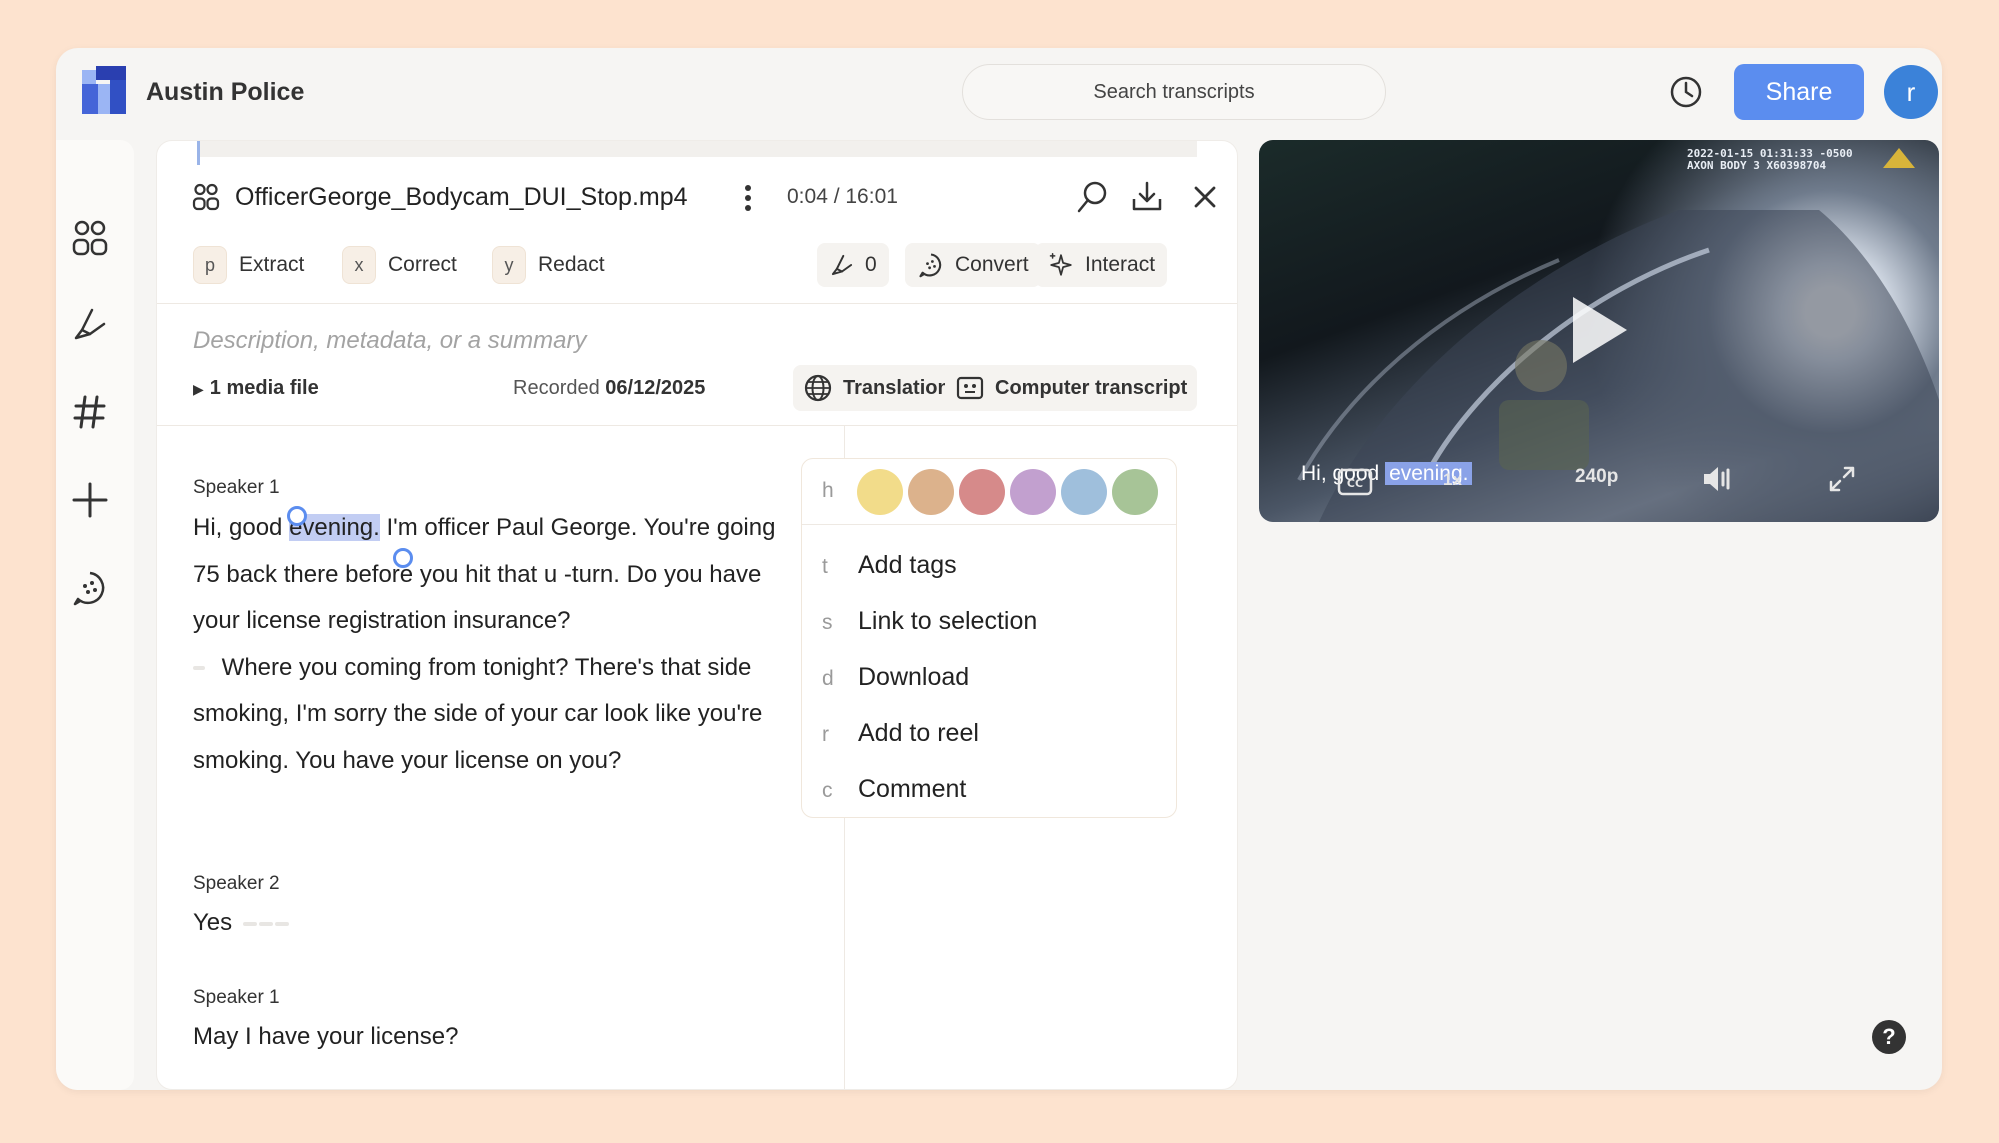 The width and height of the screenshot is (1999, 1143). I want to click on playback-time: 0:04 / 16:01, so click(842, 196).